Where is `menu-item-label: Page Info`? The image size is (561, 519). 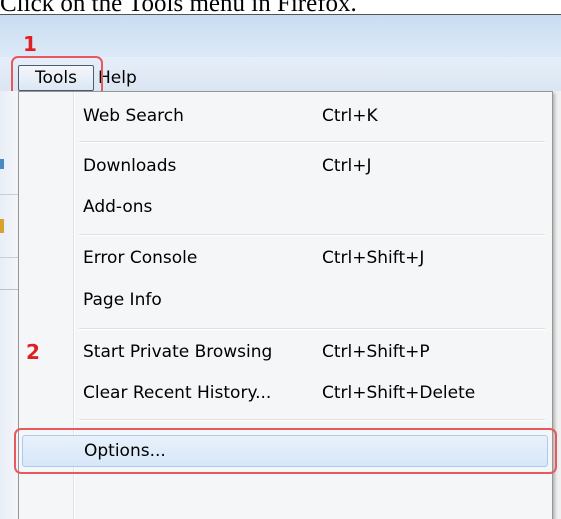
menu-item-label: Page Info is located at coordinates (122, 300).